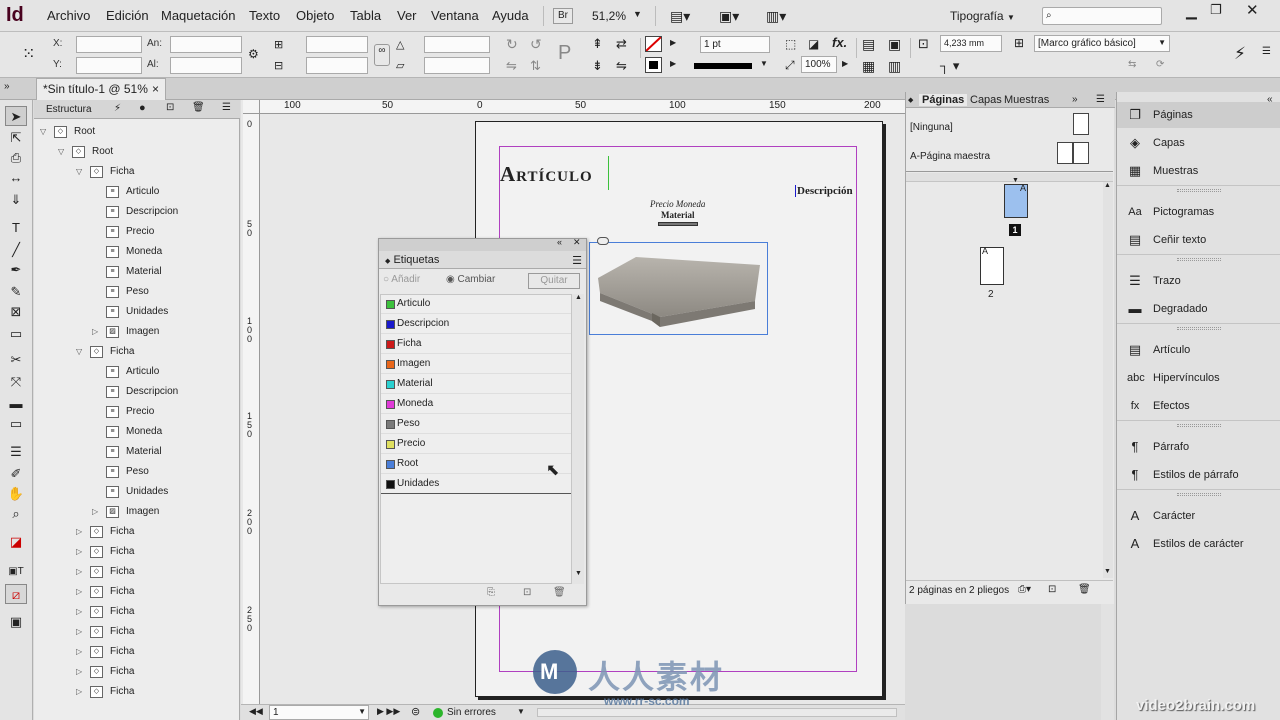 This screenshot has width=1280, height=720. What do you see at coordinates (1216, 10) in the screenshot?
I see `restore-icon: ❐` at bounding box center [1216, 10].